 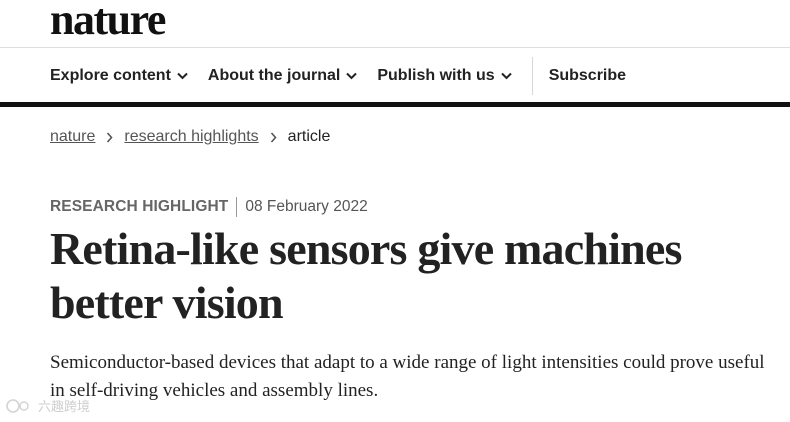 I want to click on meta-divider, so click(x=237, y=207).